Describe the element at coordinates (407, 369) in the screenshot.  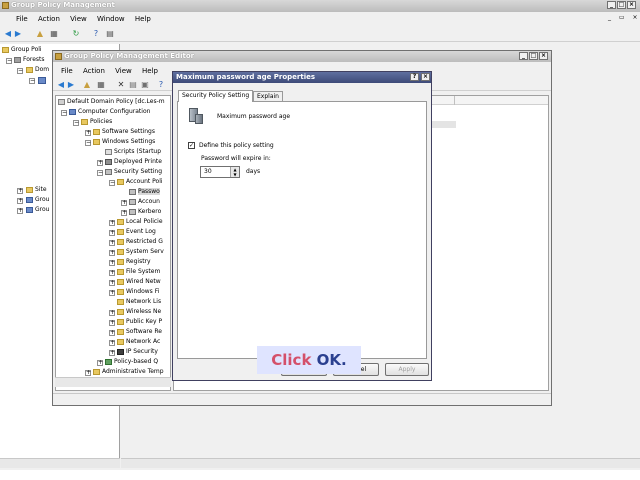
I see `apply-button: Apply` at that location.